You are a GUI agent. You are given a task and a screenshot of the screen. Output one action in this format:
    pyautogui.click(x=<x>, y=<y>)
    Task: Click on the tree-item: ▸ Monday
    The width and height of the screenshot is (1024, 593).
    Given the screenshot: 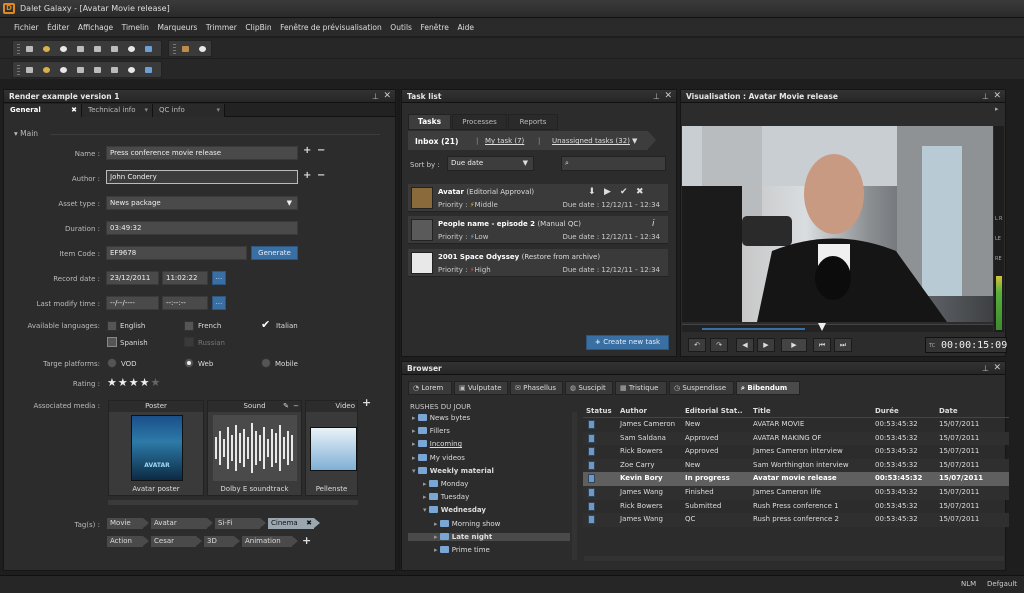 What is the action you would take?
    pyautogui.click(x=445, y=484)
    